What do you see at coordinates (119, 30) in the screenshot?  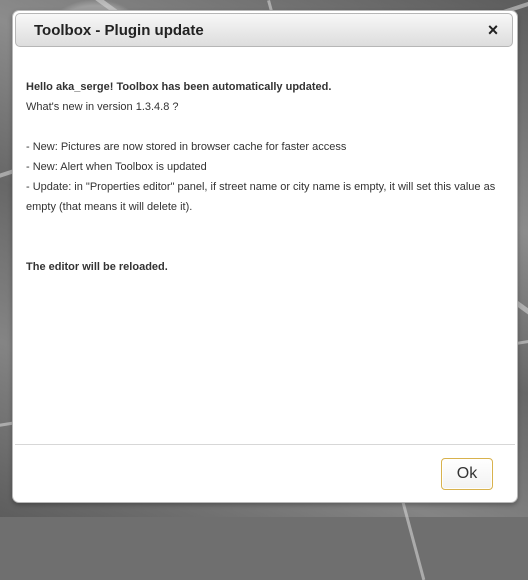 I see `dialog-title: Toolbox - Plugin update` at bounding box center [119, 30].